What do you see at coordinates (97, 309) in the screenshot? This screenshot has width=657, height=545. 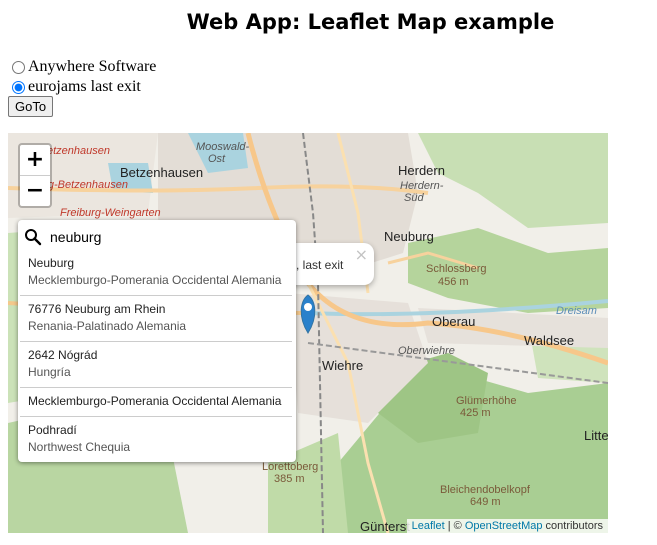 I see `result-name: 76776 Neuburg am Rhein` at bounding box center [97, 309].